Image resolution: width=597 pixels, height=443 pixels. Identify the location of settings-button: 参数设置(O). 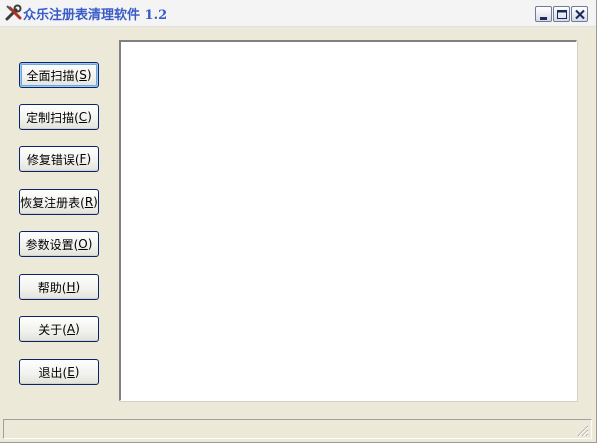
(59, 244).